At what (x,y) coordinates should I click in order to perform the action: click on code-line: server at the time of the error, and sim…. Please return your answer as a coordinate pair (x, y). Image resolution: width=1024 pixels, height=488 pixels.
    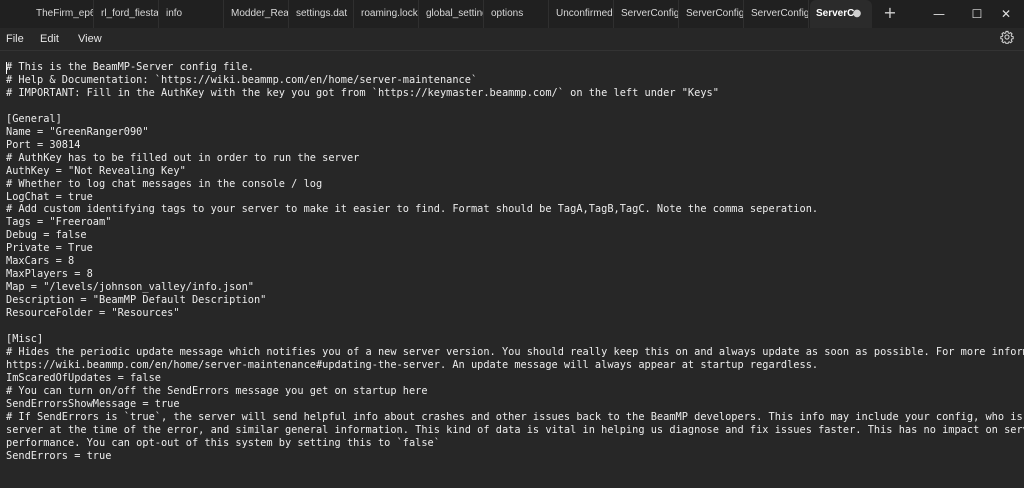
    Looking at the image, I should click on (515, 429).